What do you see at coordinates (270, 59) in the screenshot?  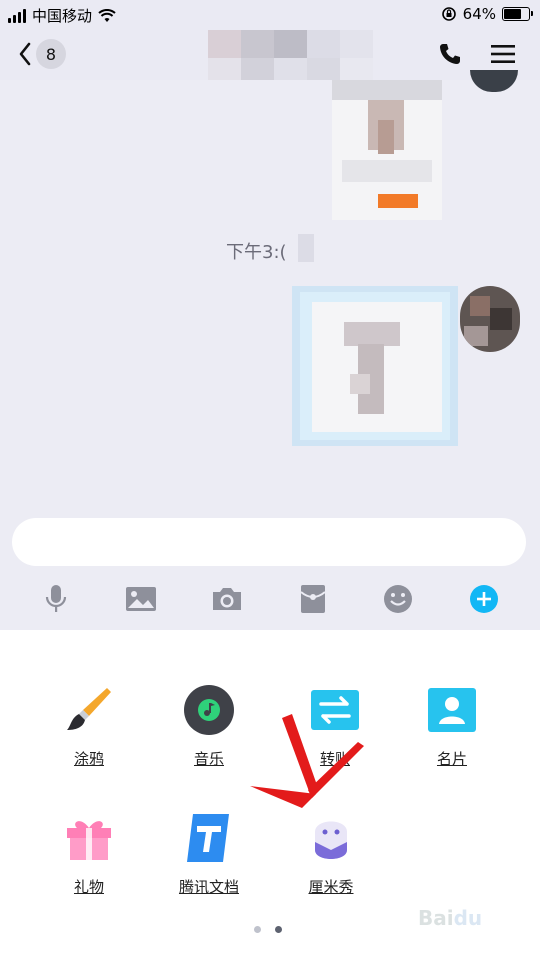 I see `chat-header: 8` at bounding box center [270, 59].